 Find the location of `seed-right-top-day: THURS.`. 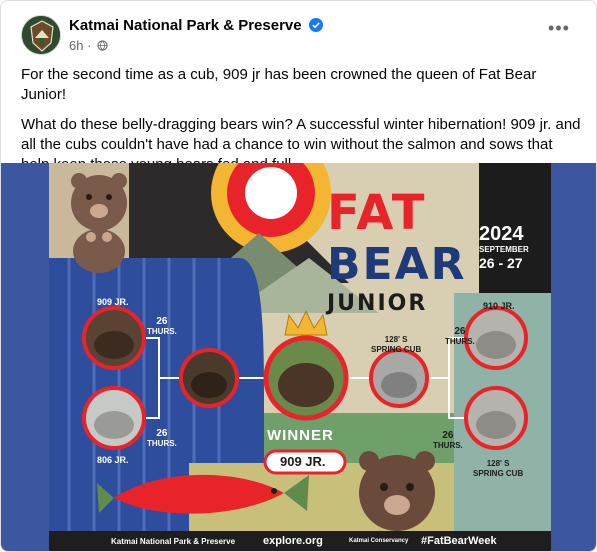

seed-right-top-day: THURS. is located at coordinates (460, 341).